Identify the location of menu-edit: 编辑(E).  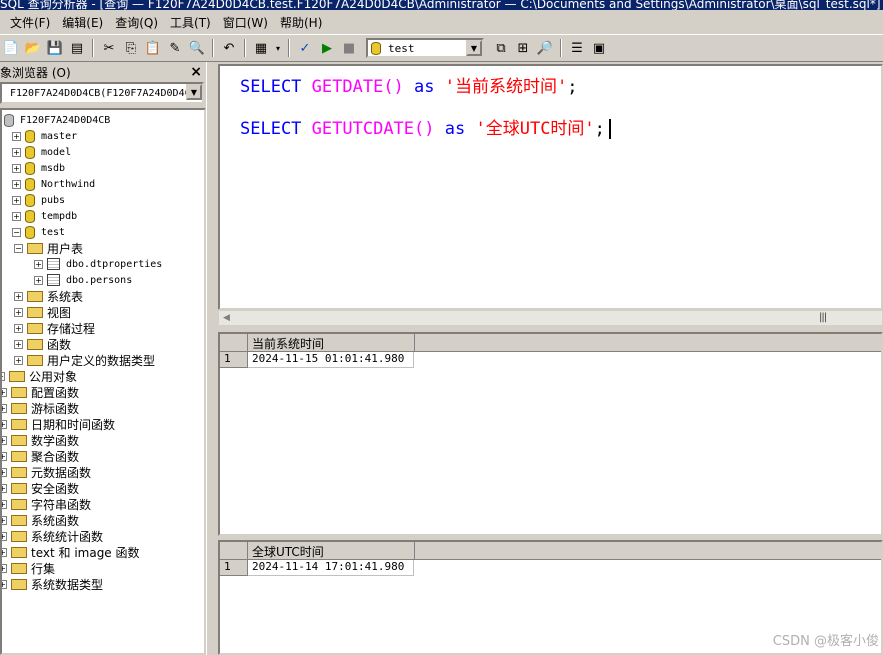
(82, 22).